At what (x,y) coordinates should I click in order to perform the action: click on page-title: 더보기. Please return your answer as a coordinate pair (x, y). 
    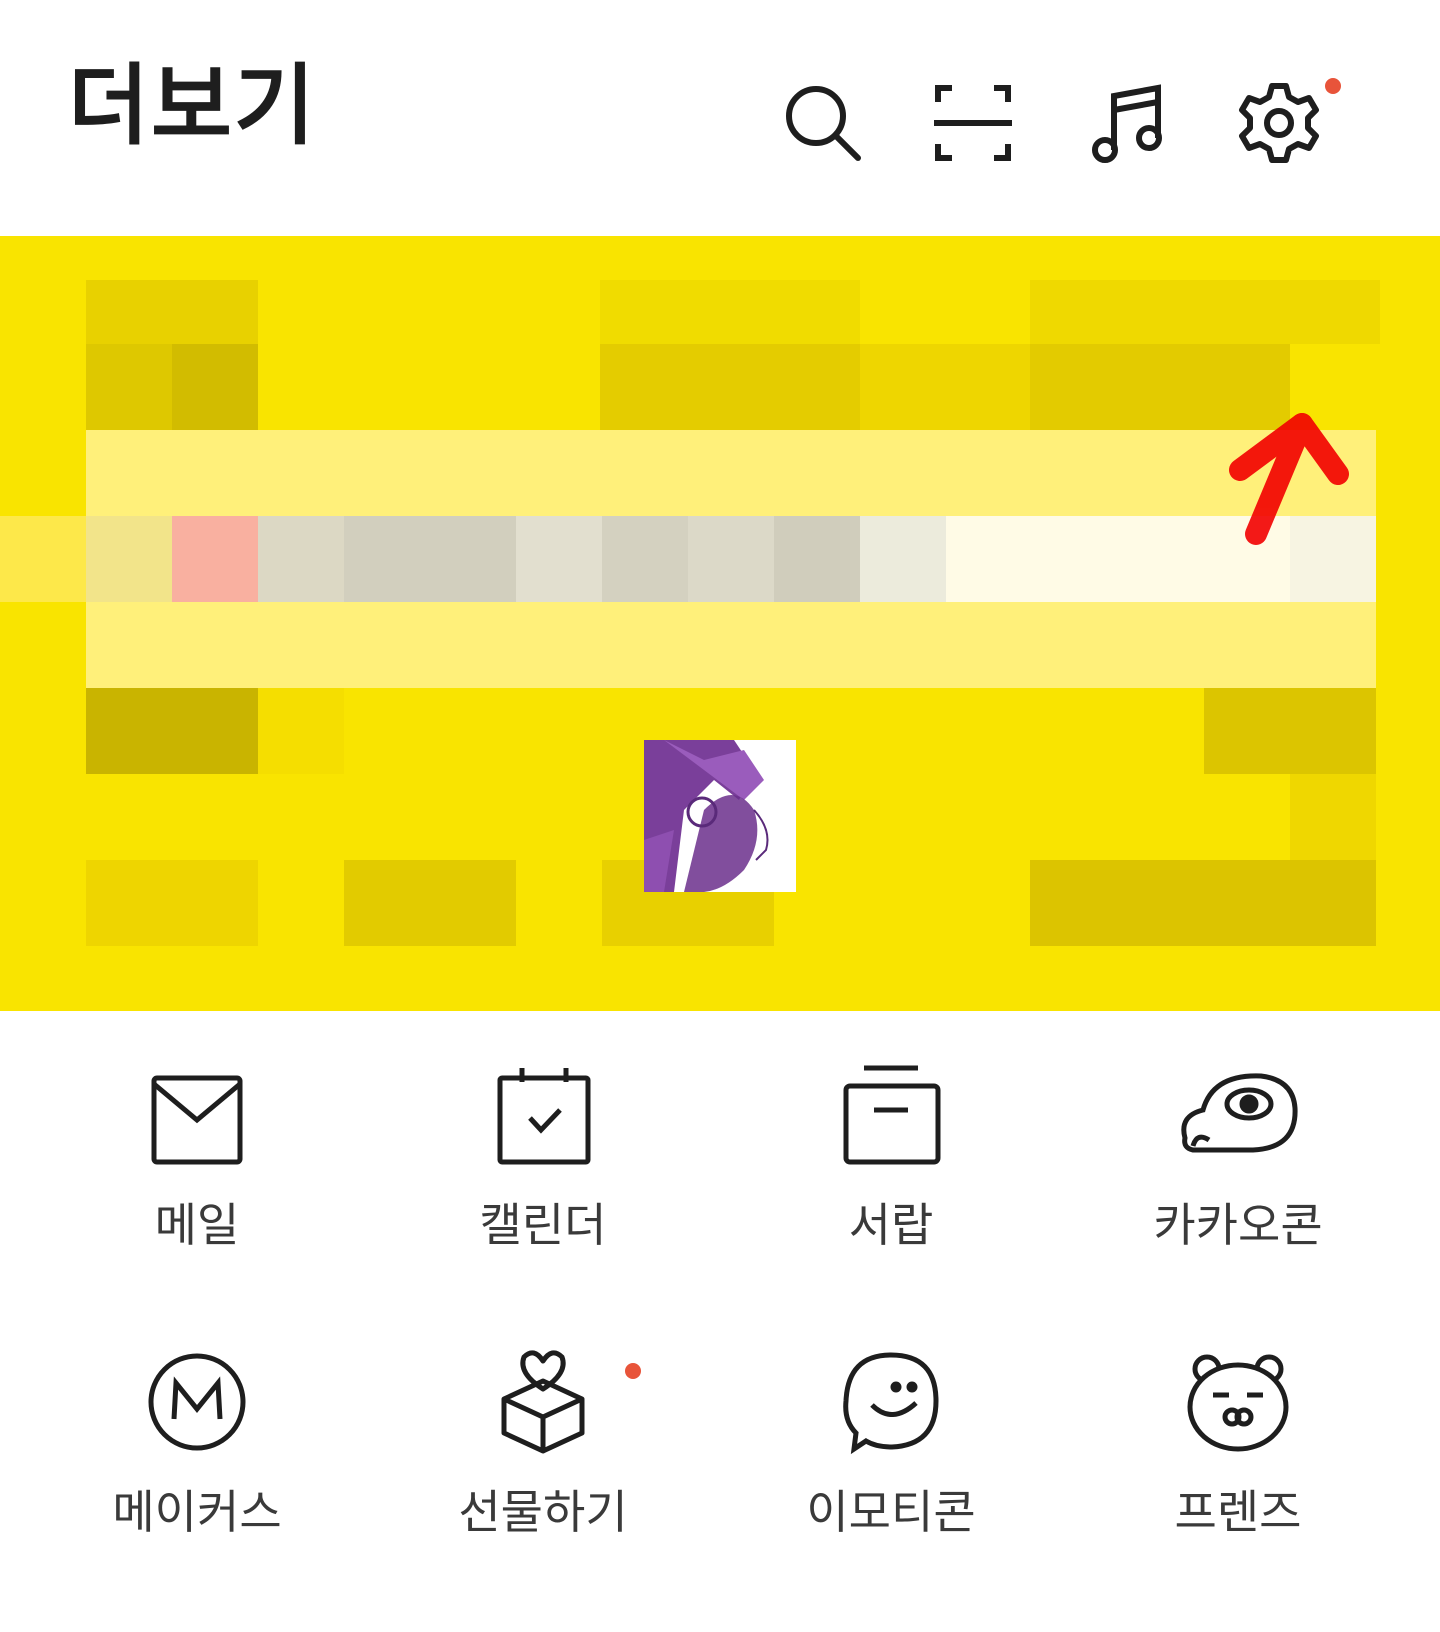
    Looking at the image, I should click on (192, 105).